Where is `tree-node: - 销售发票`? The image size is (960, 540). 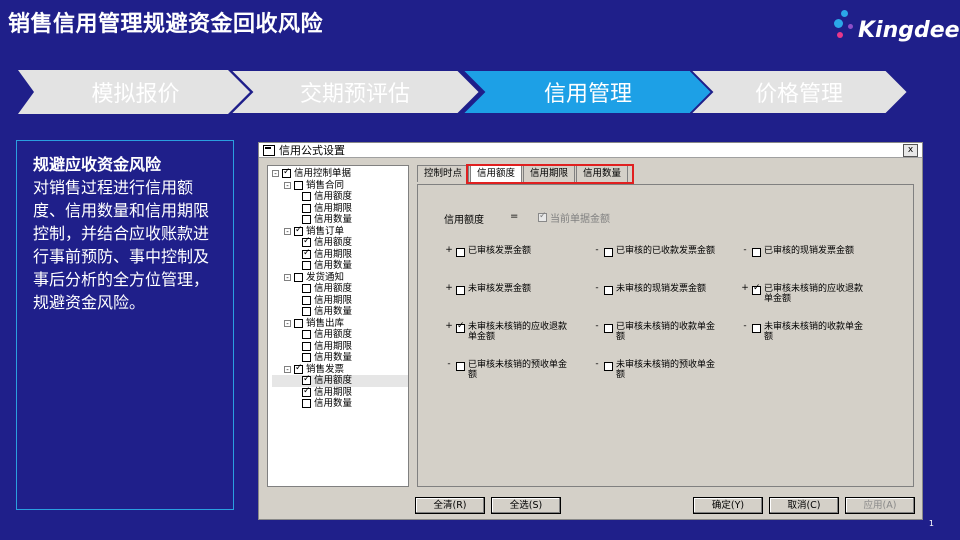
tree-node: - 销售发票 is located at coordinates (340, 369).